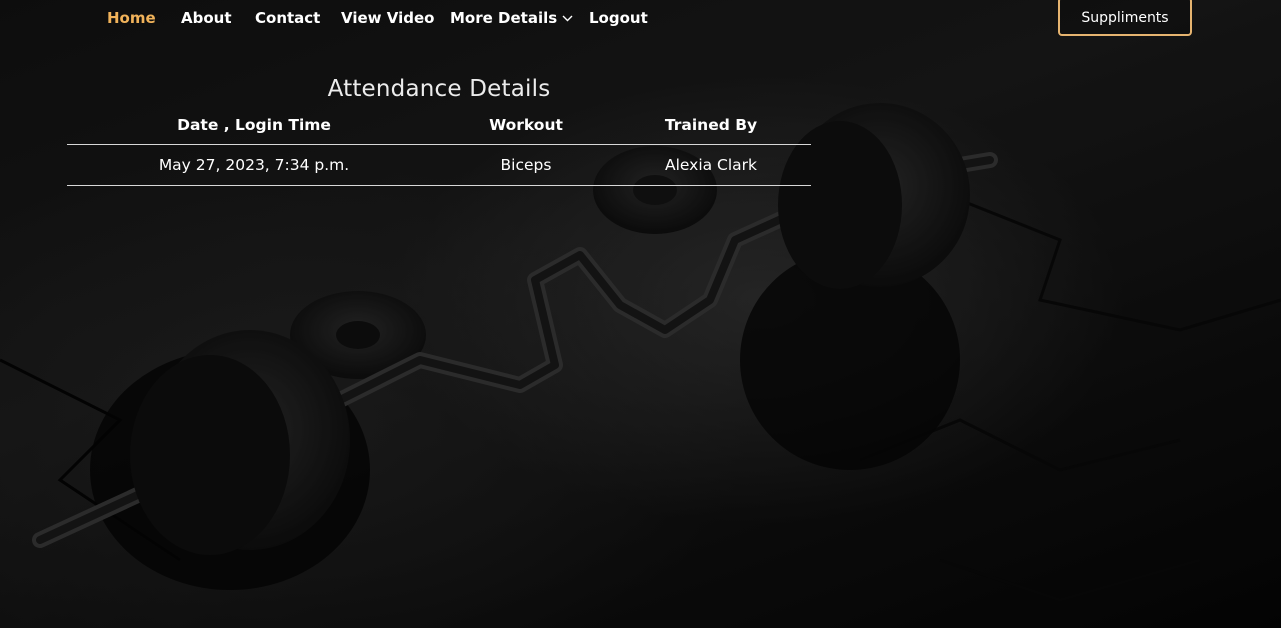 The image size is (1281, 628). What do you see at coordinates (526, 165) in the screenshot?
I see `cell-workout: Biceps` at bounding box center [526, 165].